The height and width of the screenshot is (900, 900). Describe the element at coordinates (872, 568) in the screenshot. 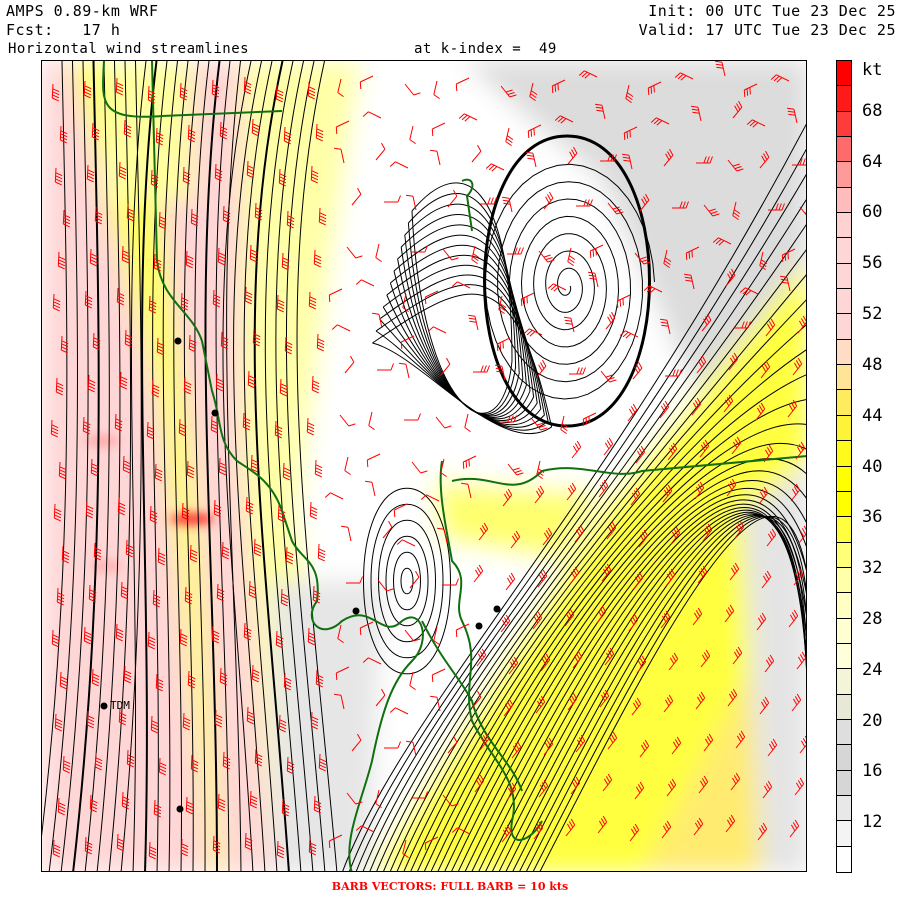

I see `colorbar-label: 32` at that location.